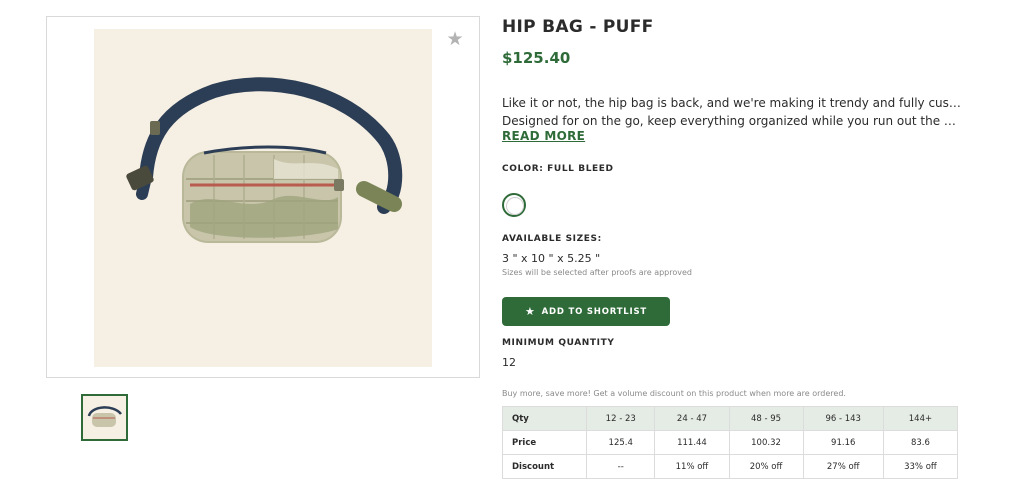 This screenshot has height=487, width=1024. What do you see at coordinates (594, 311) in the screenshot?
I see `add-to-shortlist-label: ADD TO SHORTLIST` at bounding box center [594, 311].